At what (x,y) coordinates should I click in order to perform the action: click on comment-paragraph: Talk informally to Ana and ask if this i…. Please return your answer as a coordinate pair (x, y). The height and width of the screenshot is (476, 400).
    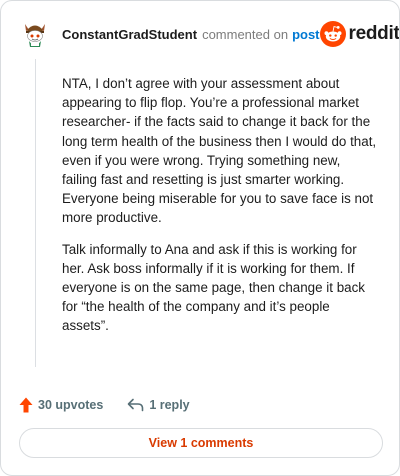
    Looking at the image, I should click on (213, 287).